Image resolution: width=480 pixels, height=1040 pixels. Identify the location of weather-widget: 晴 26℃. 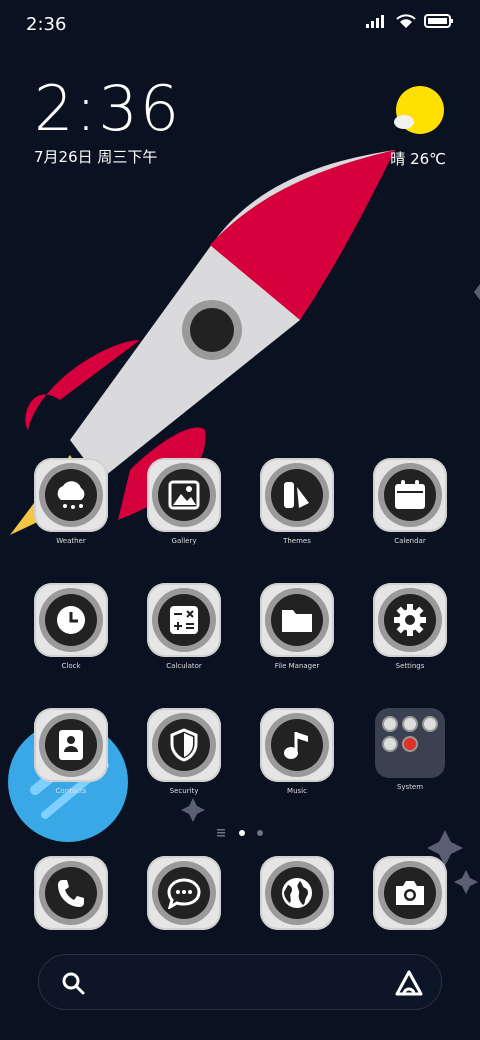
(418, 126).